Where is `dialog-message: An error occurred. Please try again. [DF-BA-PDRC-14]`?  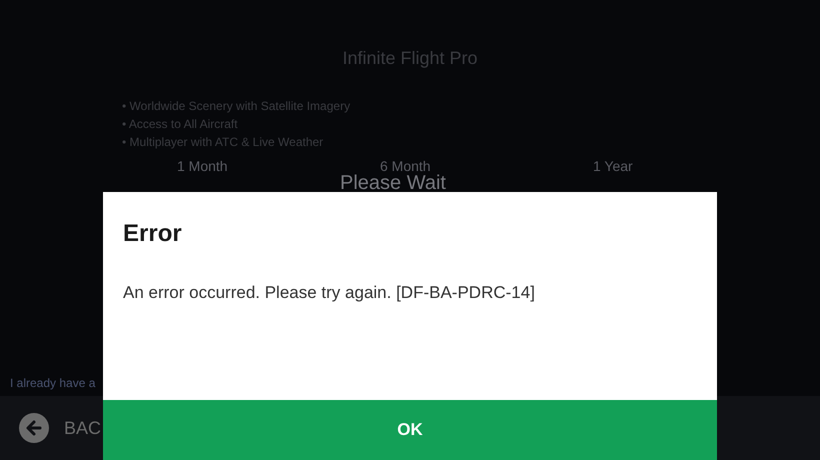 dialog-message: An error occurred. Please try again. [DF-BA-PDRC-14] is located at coordinates (329, 293).